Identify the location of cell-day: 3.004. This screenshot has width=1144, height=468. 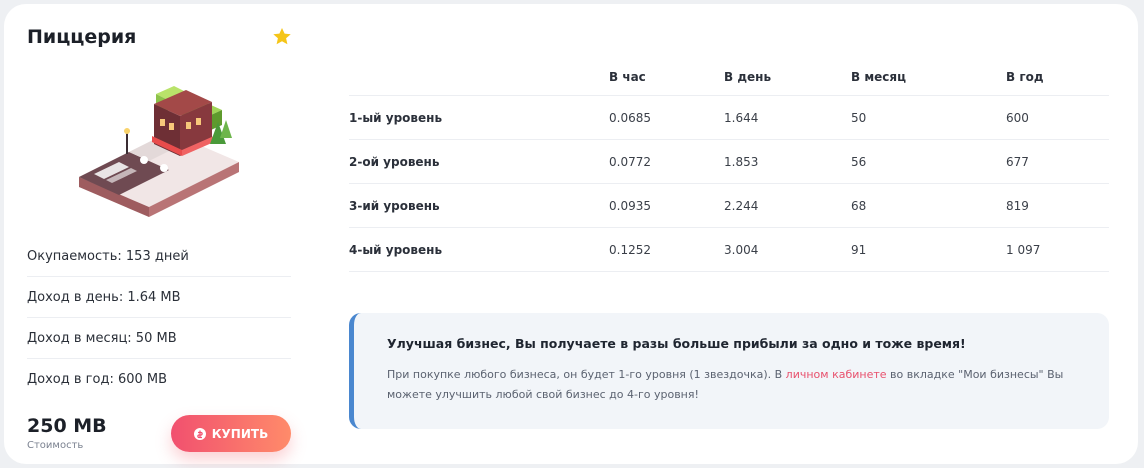
(741, 249).